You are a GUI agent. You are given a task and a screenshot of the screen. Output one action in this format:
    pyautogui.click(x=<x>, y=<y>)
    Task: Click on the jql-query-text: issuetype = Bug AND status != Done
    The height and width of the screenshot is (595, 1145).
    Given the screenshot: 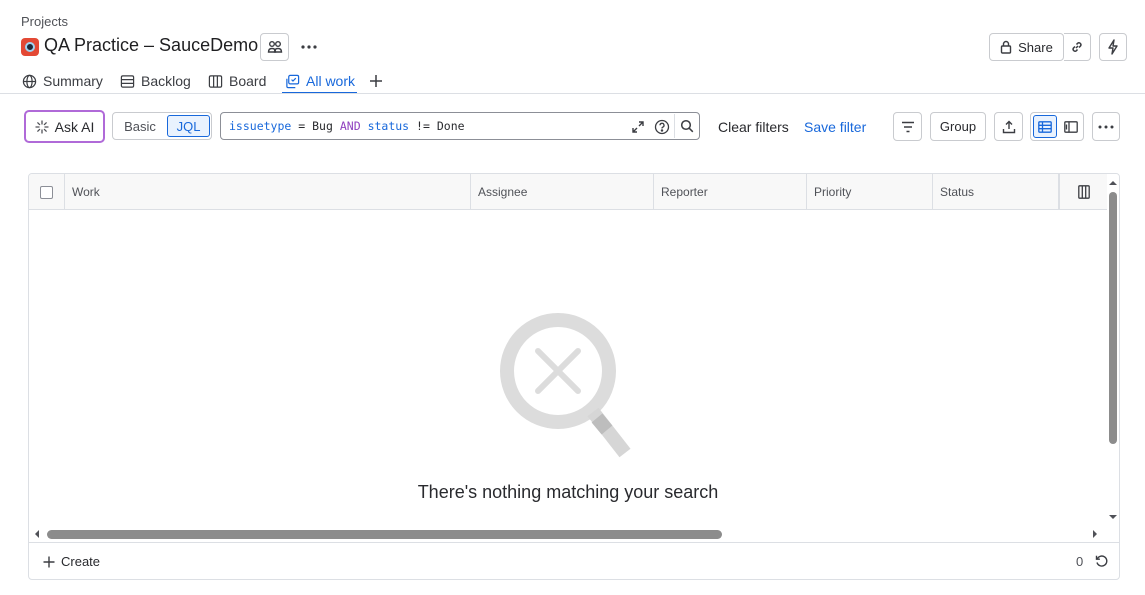 What is the action you would take?
    pyautogui.click(x=347, y=126)
    